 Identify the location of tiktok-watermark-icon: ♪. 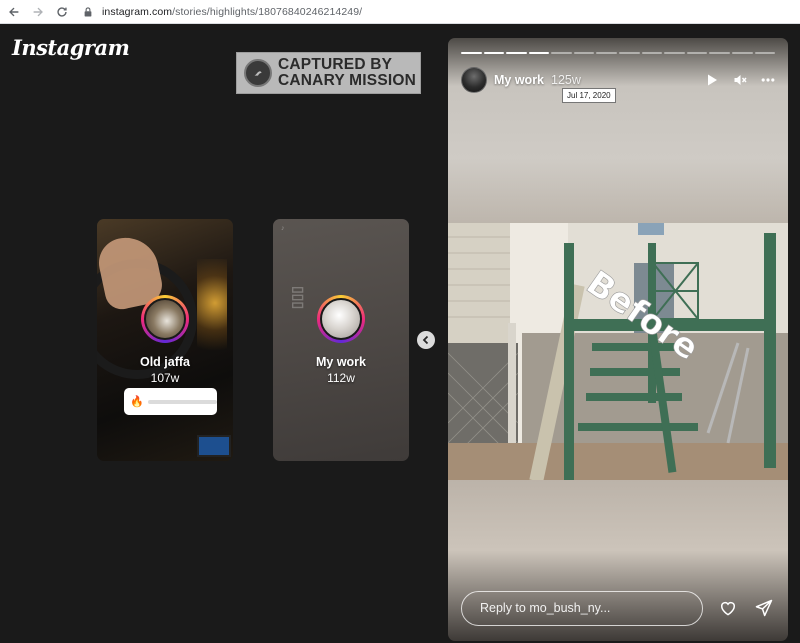
(283, 228).